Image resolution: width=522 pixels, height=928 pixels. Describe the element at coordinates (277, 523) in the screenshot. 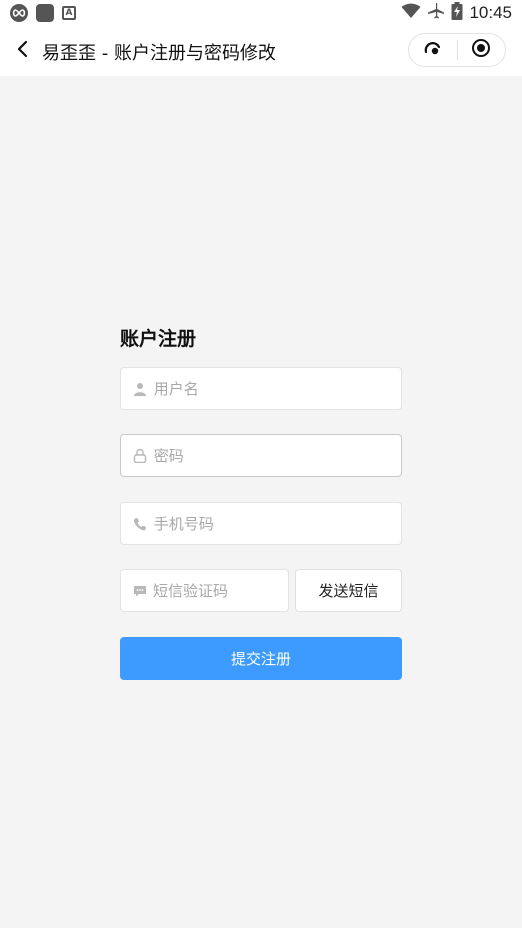

I see `phone-input` at that location.